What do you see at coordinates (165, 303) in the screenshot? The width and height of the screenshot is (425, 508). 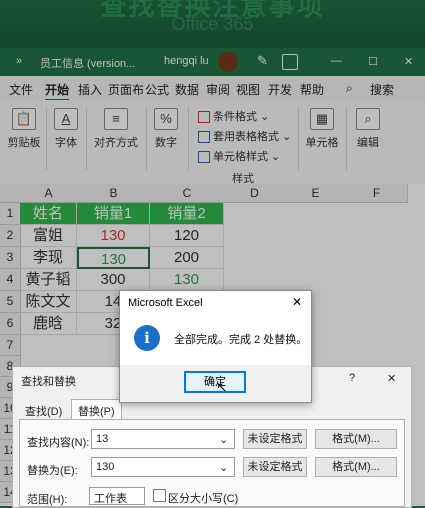 I see `message-title: Microsoft Excel` at bounding box center [165, 303].